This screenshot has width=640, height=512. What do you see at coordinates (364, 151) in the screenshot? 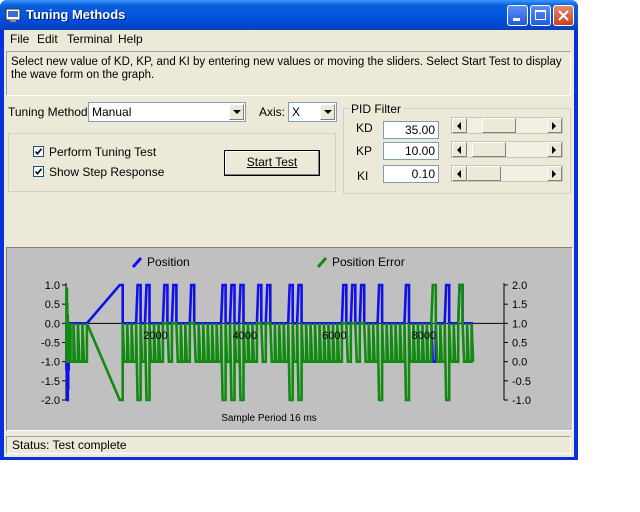
I see `kp-label: KP` at bounding box center [364, 151].